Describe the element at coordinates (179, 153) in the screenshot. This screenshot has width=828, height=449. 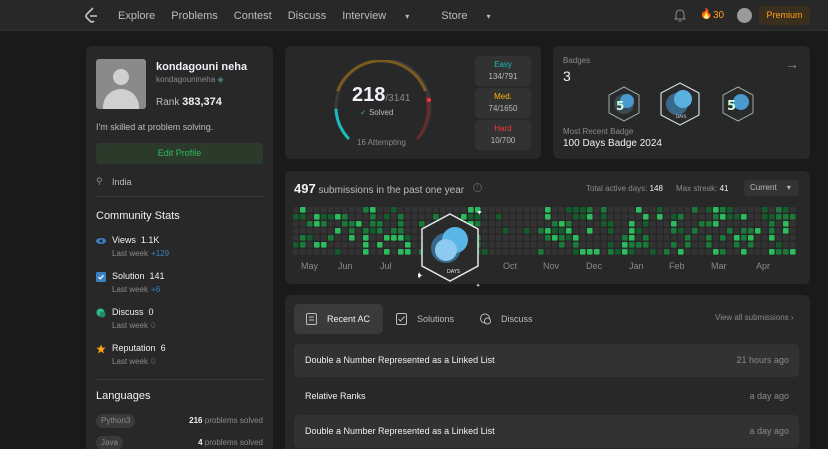
I see `edit-profile-button: Edit Profile` at that location.